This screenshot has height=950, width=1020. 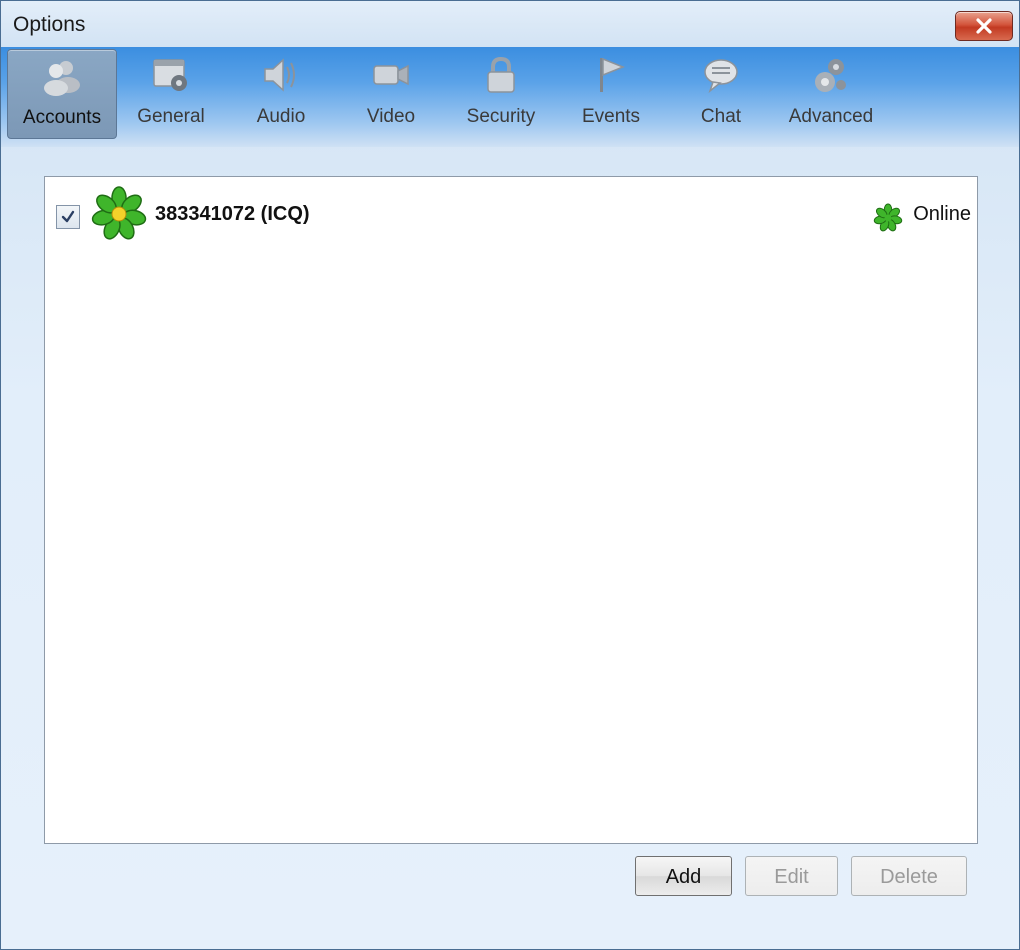 I want to click on edit-button: Edit, so click(x=791, y=876).